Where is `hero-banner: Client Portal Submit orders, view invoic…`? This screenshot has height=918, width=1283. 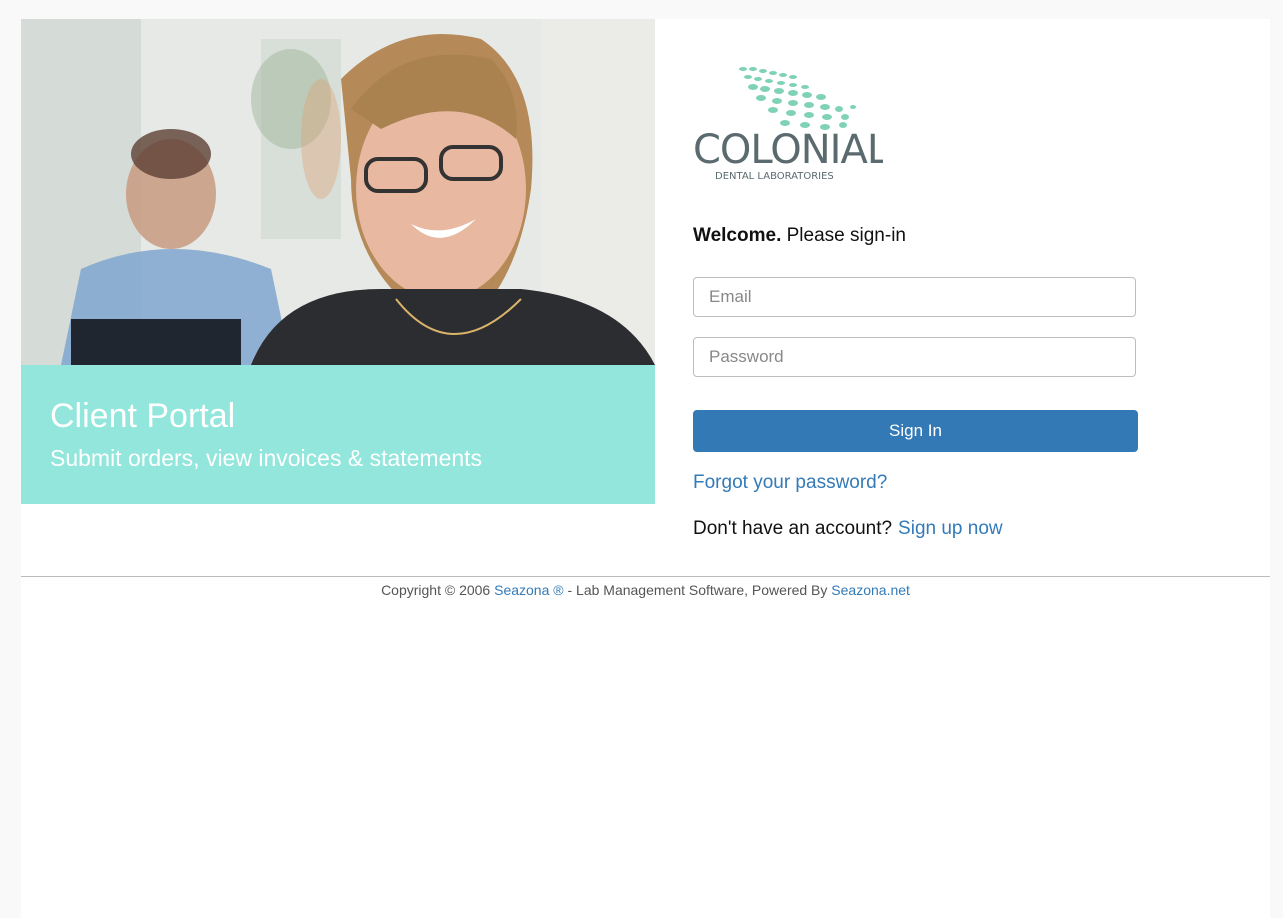
hero-banner: Client Portal Submit orders, view invoic… is located at coordinates (338, 434).